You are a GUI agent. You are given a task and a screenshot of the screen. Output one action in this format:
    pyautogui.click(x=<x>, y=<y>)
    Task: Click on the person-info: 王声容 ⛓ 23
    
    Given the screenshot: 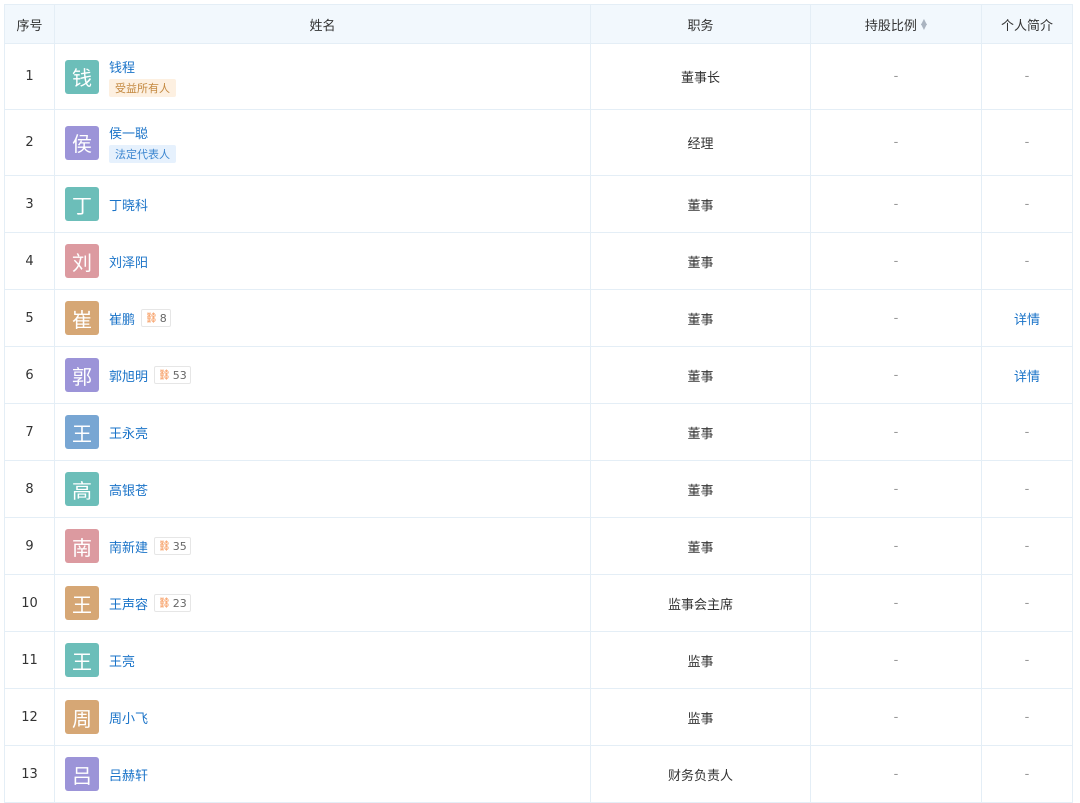 What is the action you would take?
    pyautogui.click(x=150, y=603)
    